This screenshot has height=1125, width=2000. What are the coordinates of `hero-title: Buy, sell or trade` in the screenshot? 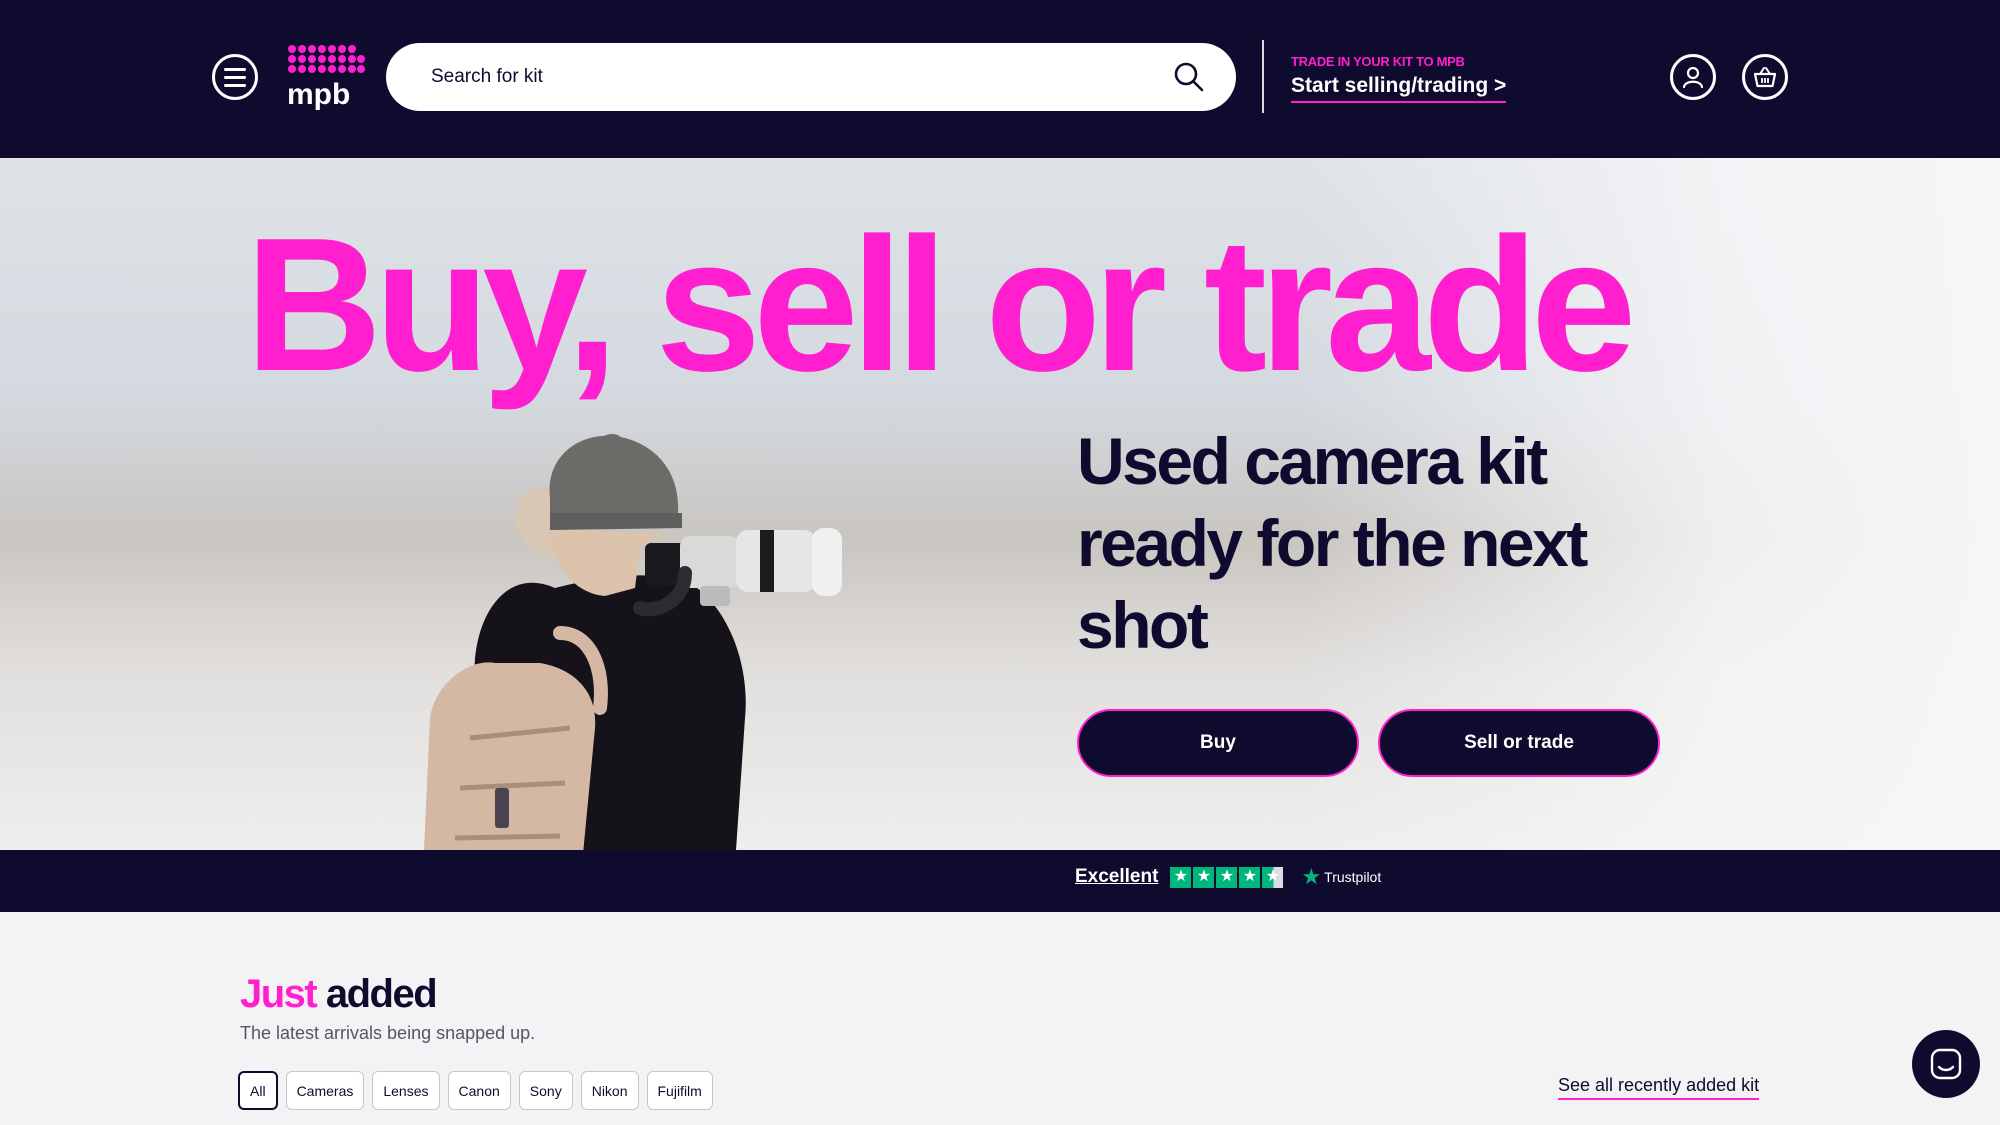 It's located at (941, 305).